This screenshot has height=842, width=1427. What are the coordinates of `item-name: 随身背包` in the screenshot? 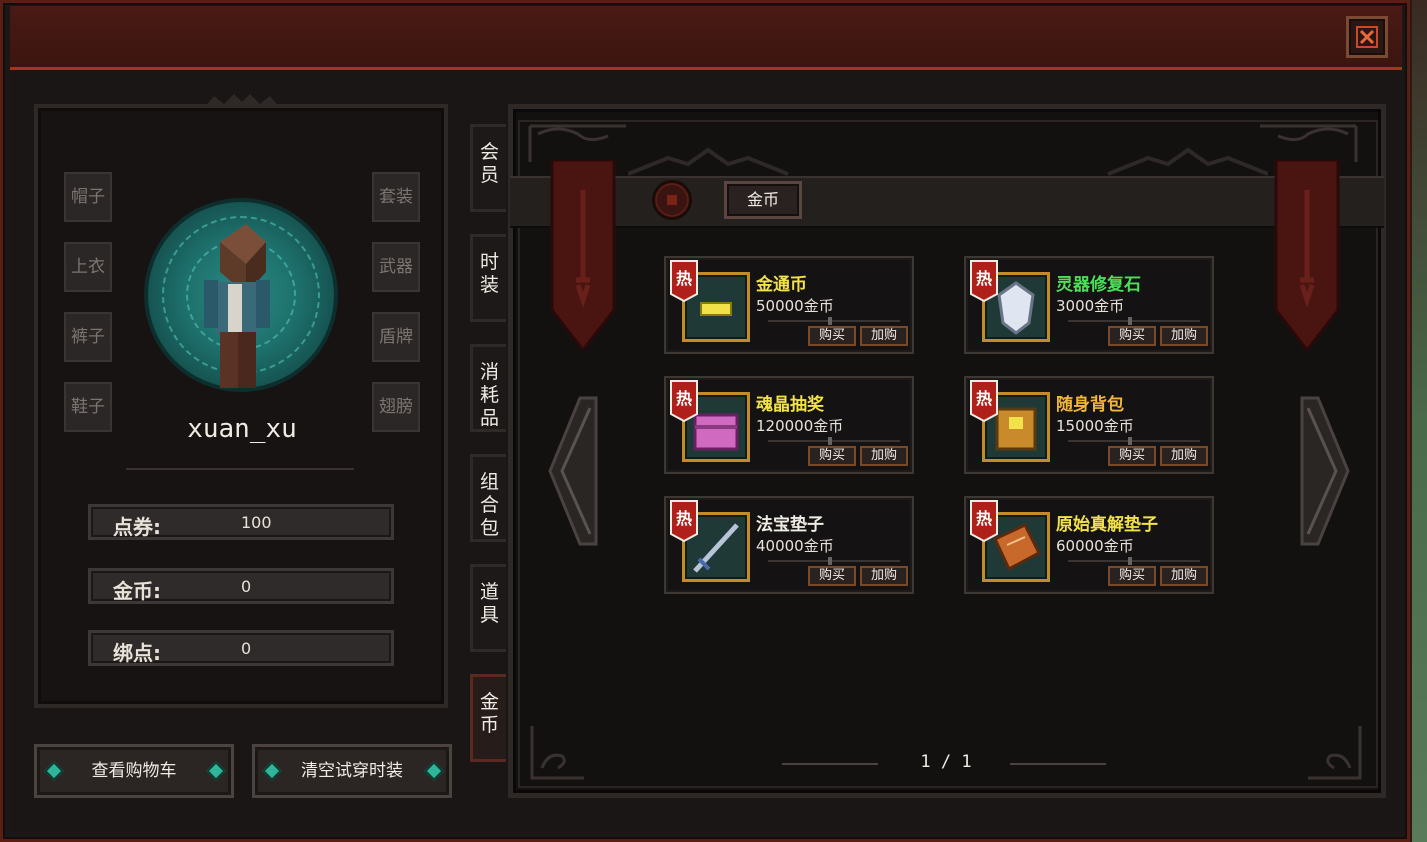 It's located at (1090, 405).